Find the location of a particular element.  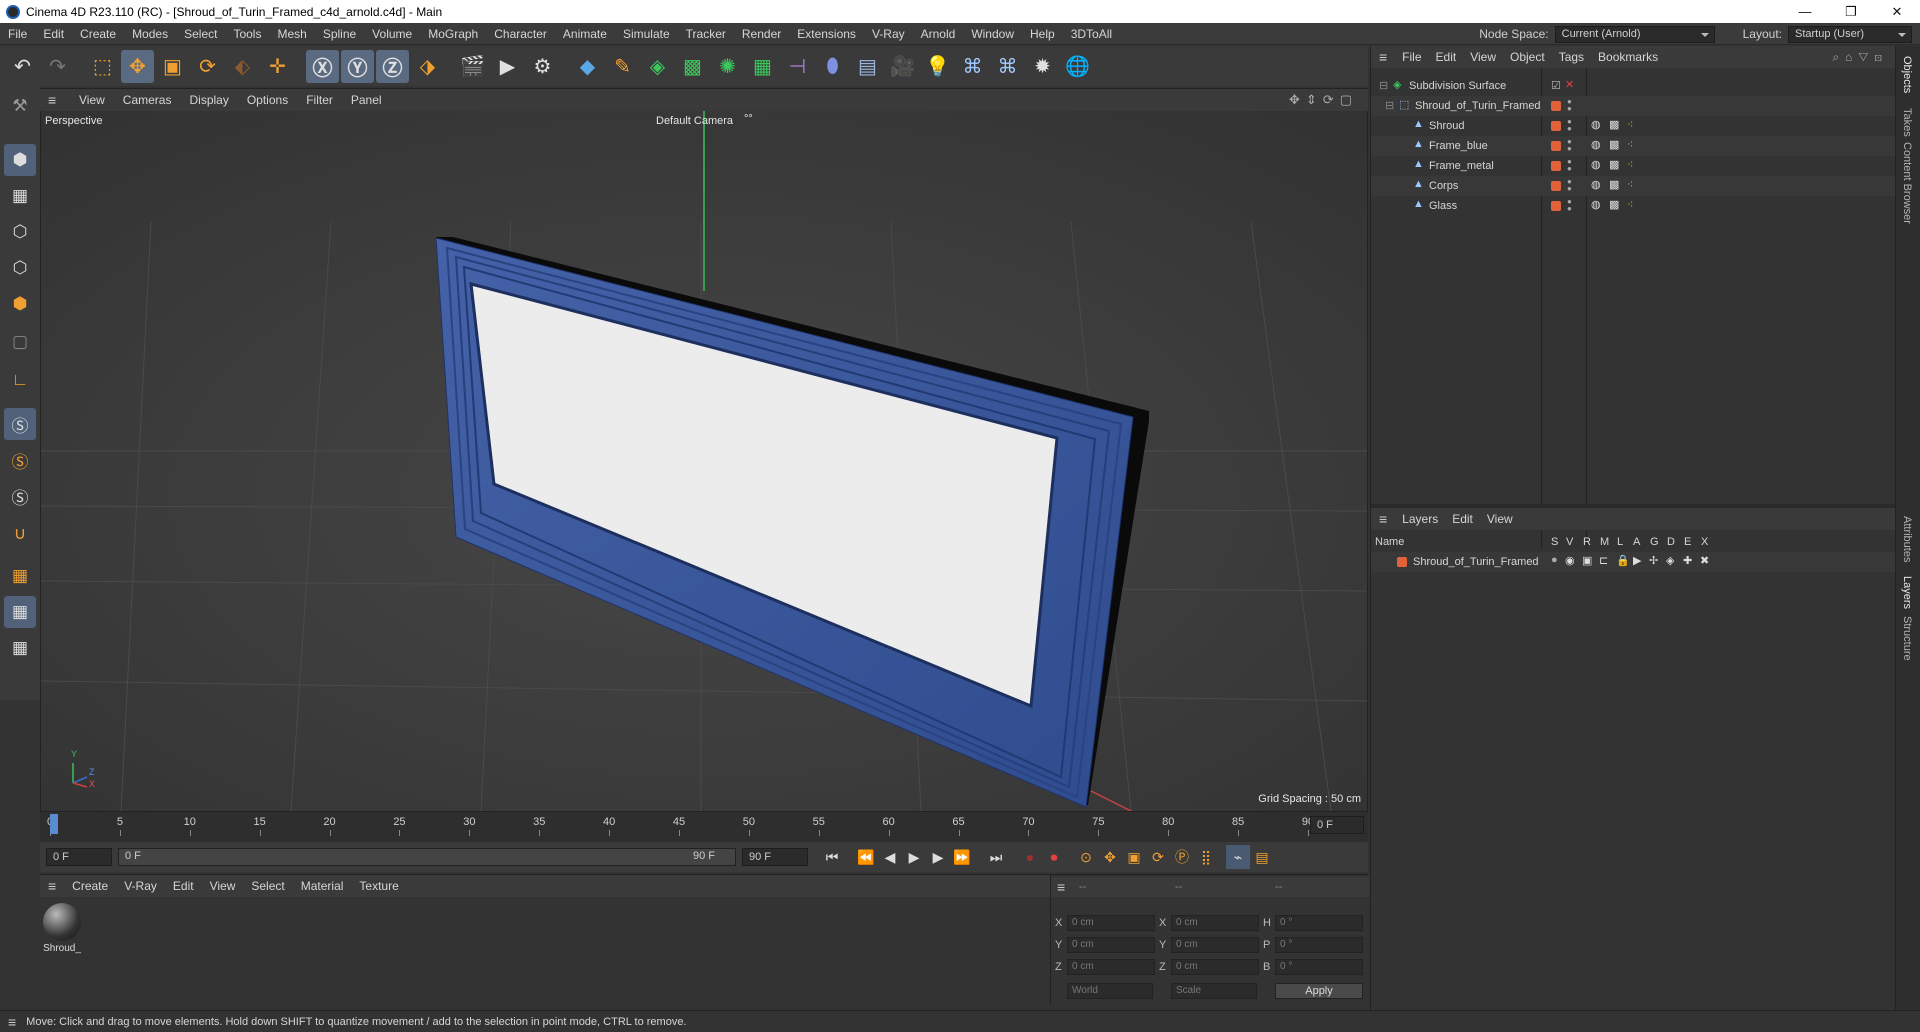

go-to-start-icon: ⏮ is located at coordinates (832, 857).